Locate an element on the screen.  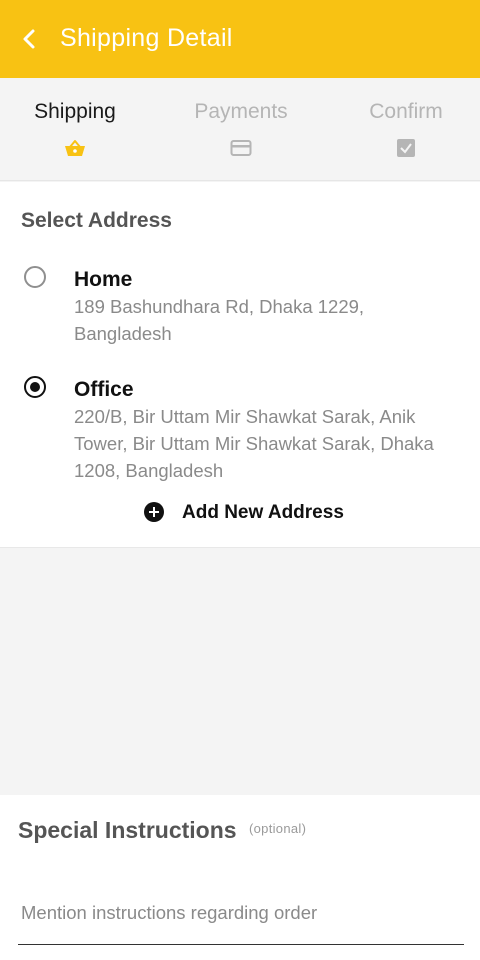
credit-card-icon is located at coordinates (241, 148).